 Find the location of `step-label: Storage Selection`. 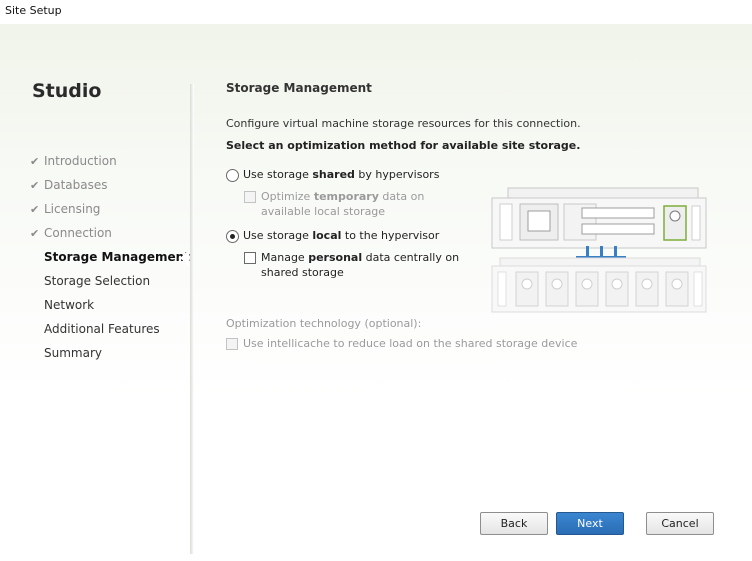

step-label: Storage Selection is located at coordinates (97, 281).